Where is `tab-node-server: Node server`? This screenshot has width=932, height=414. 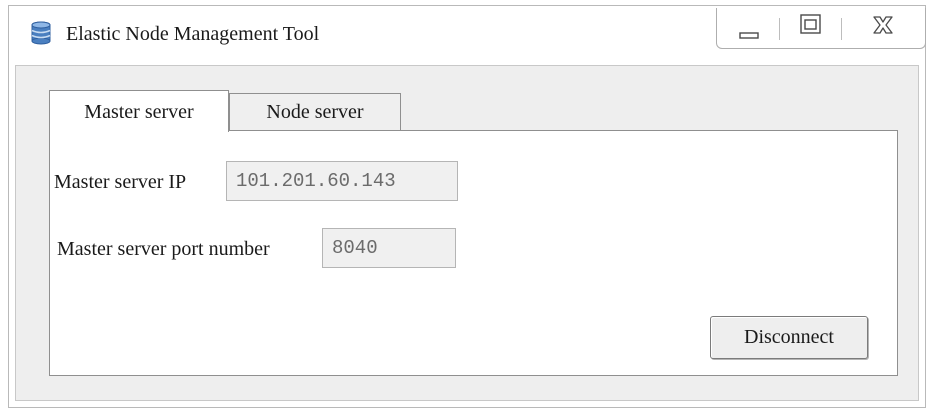
tab-node-server: Node server is located at coordinates (315, 111).